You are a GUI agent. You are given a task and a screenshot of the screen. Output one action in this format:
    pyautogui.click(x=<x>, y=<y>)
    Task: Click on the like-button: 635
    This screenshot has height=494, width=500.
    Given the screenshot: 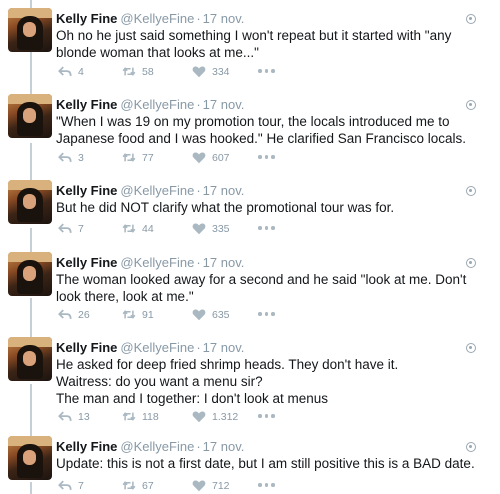 What is the action you would take?
    pyautogui.click(x=211, y=314)
    